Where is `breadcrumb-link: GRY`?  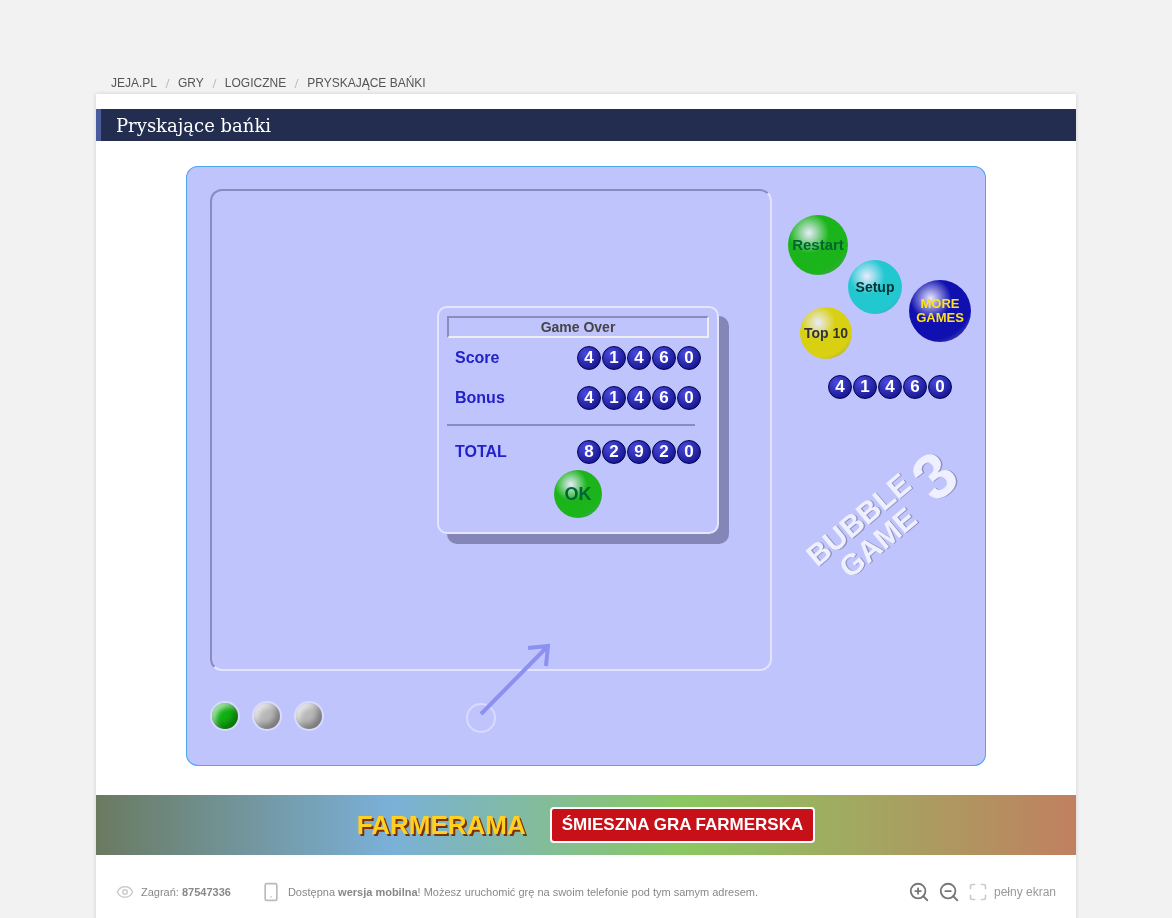 breadcrumb-link: GRY is located at coordinates (191, 83).